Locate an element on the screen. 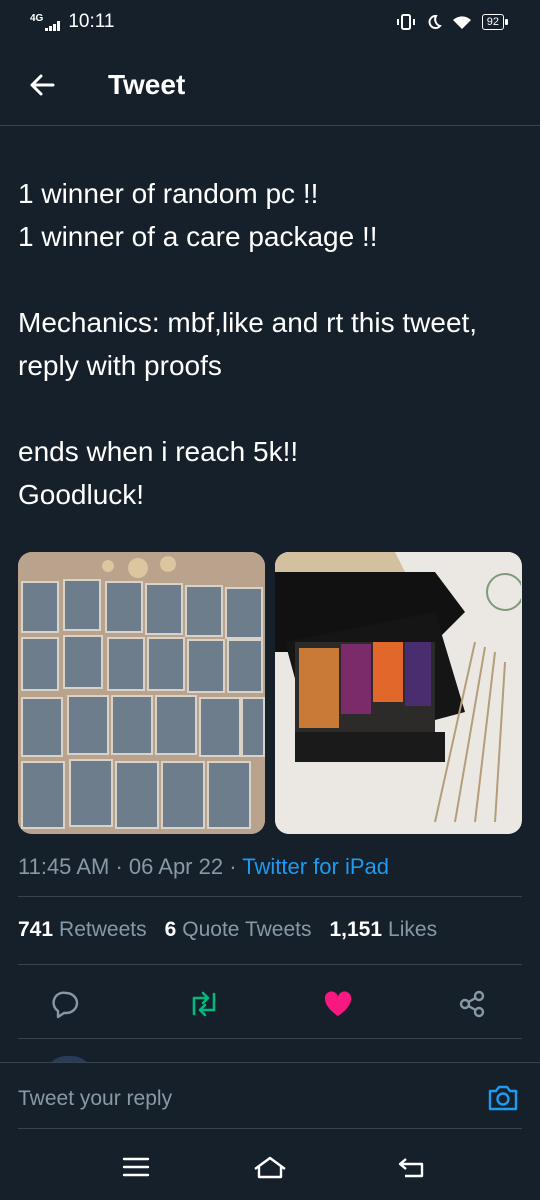  retweet-icon is located at coordinates (204, 1004).